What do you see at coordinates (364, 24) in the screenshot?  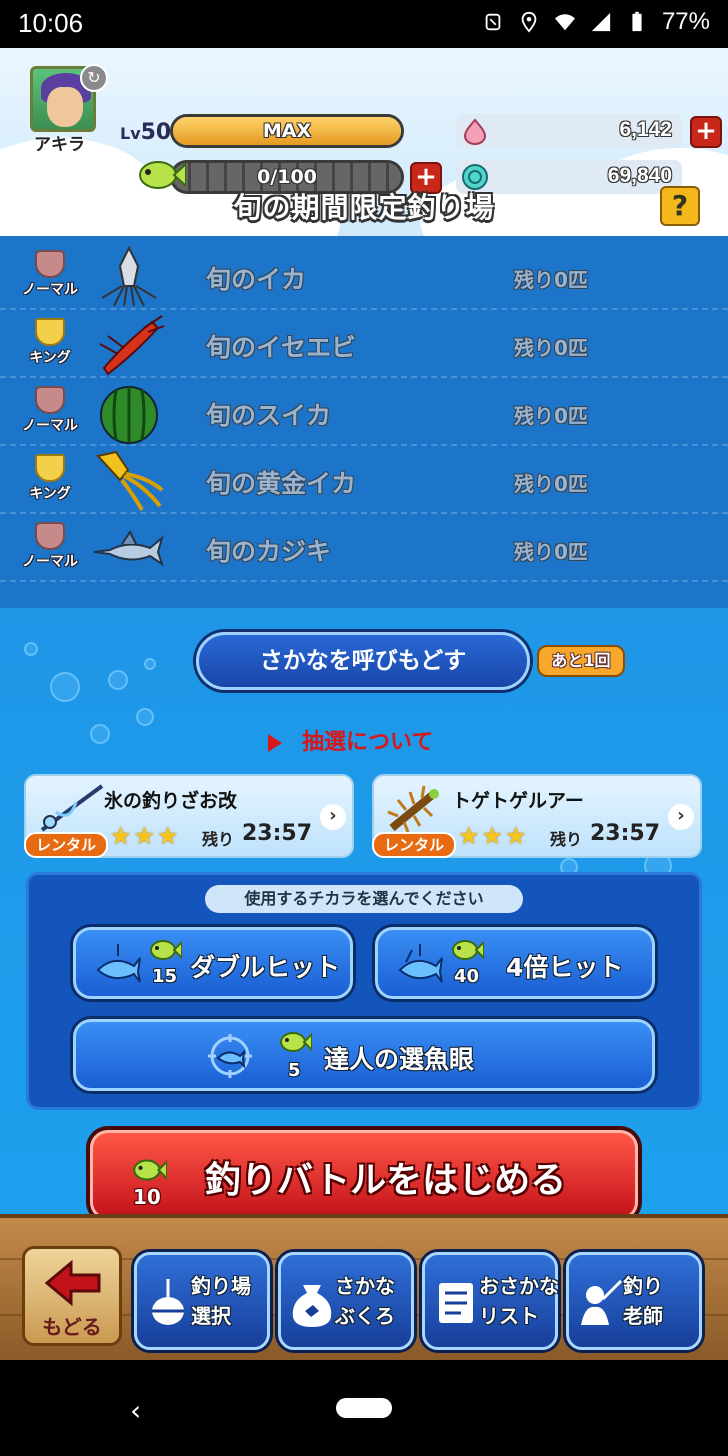 I see `status-bar: 10:06 77%` at bounding box center [364, 24].